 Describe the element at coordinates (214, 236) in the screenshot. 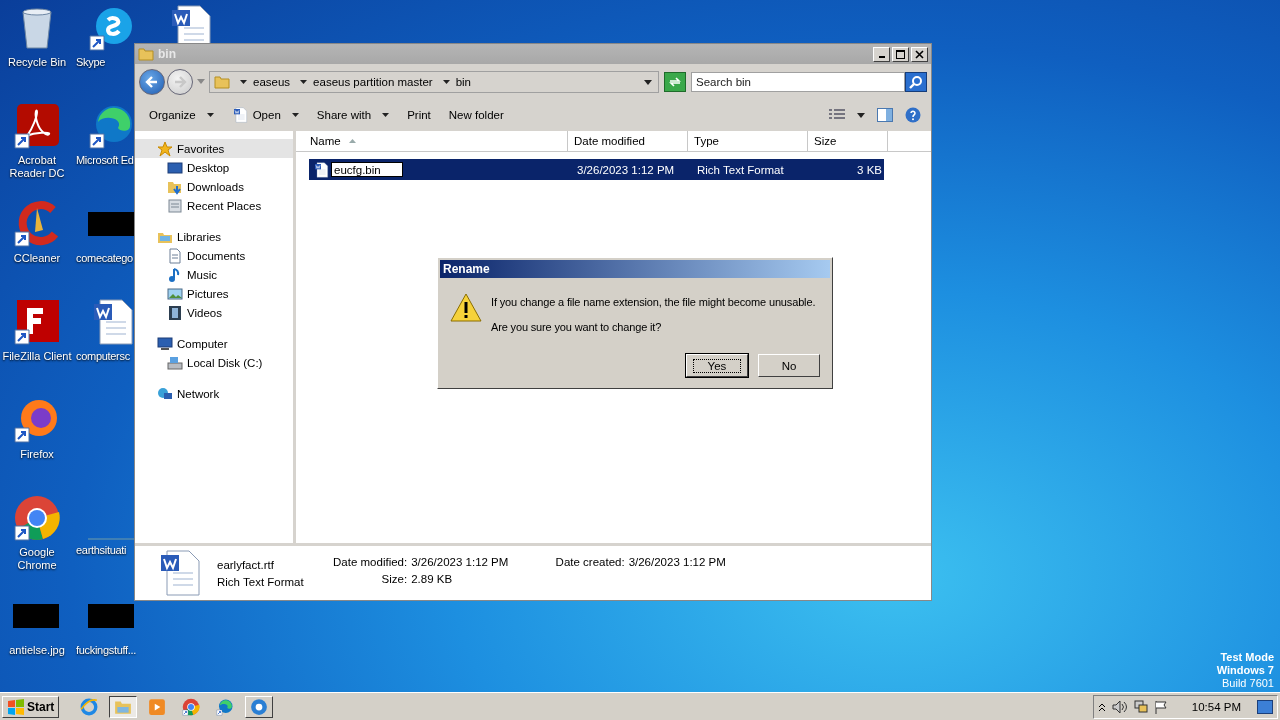

I see `nav-item: Libraries` at that location.